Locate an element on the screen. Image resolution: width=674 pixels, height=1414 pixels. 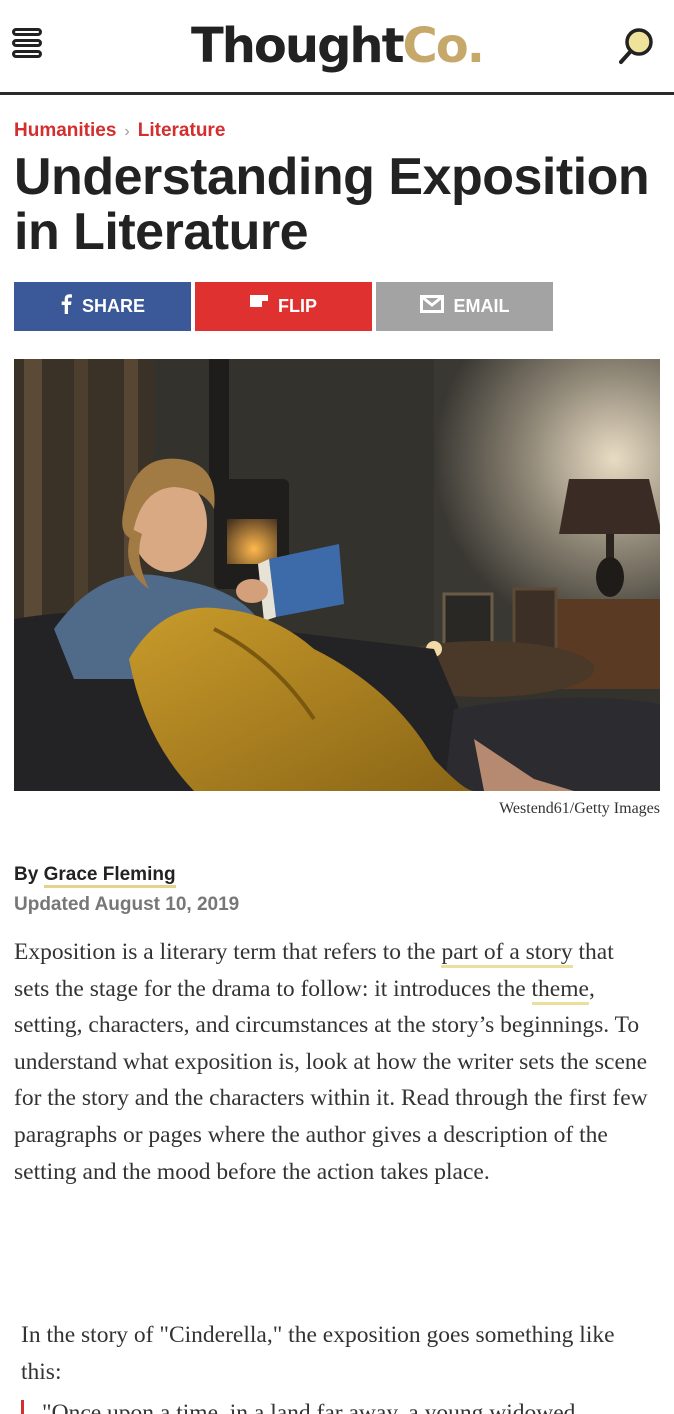
share-buttons: SHARE FLIP EMAIL is located at coordinates (283, 306).